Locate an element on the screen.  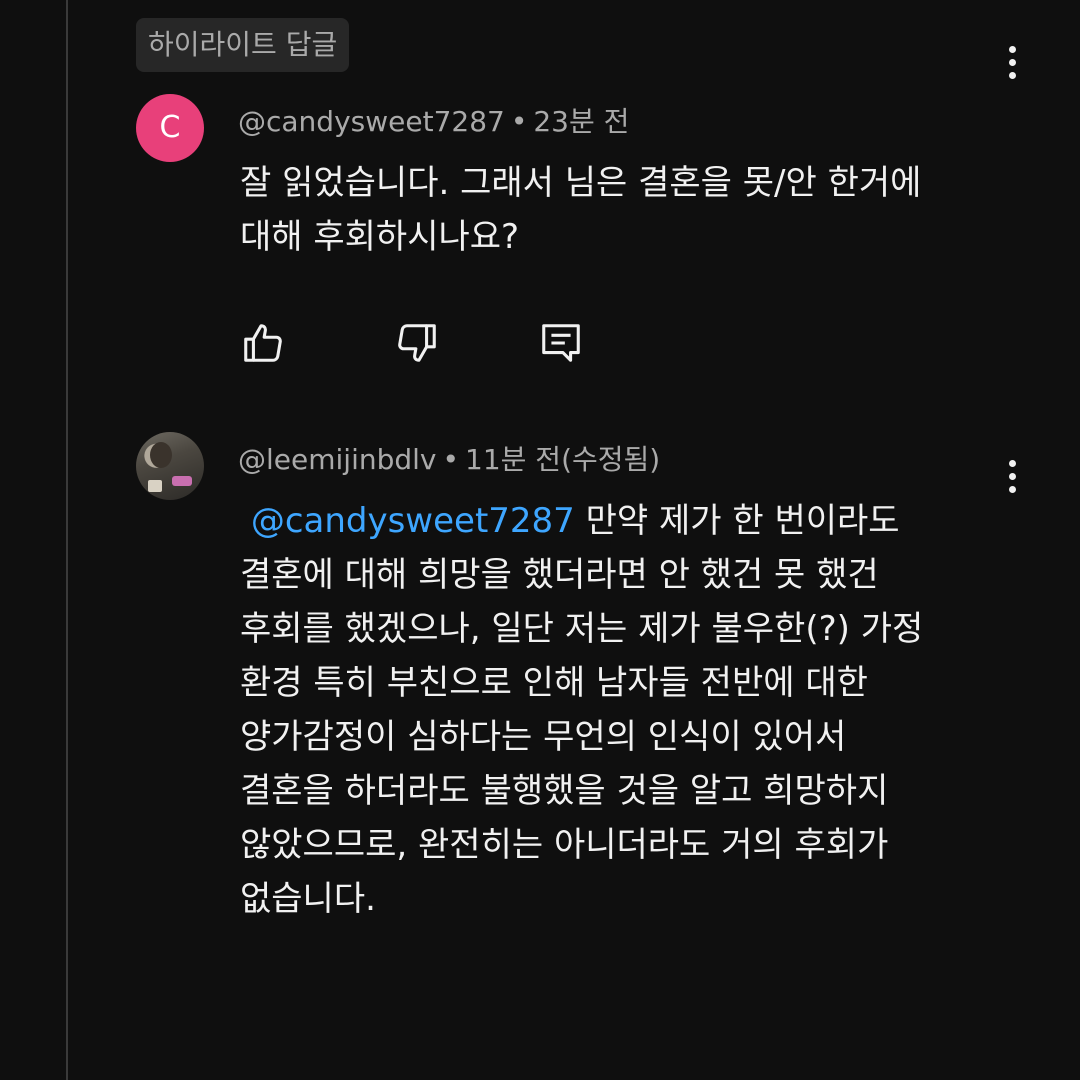
like-icon is located at coordinates (263, 343).